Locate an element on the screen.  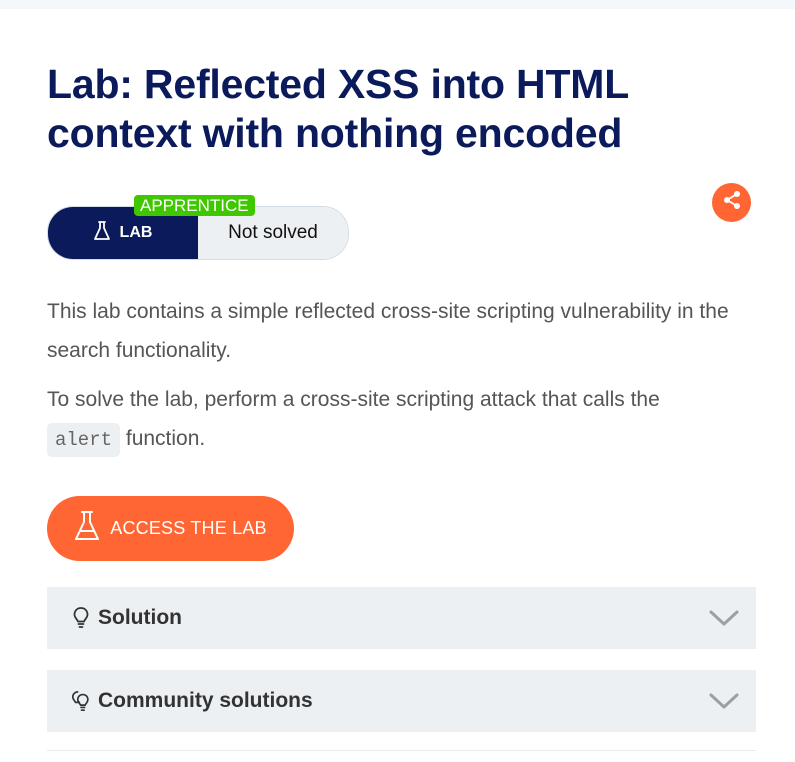
access-lab-button: ACCESS THE LAB is located at coordinates (170, 528).